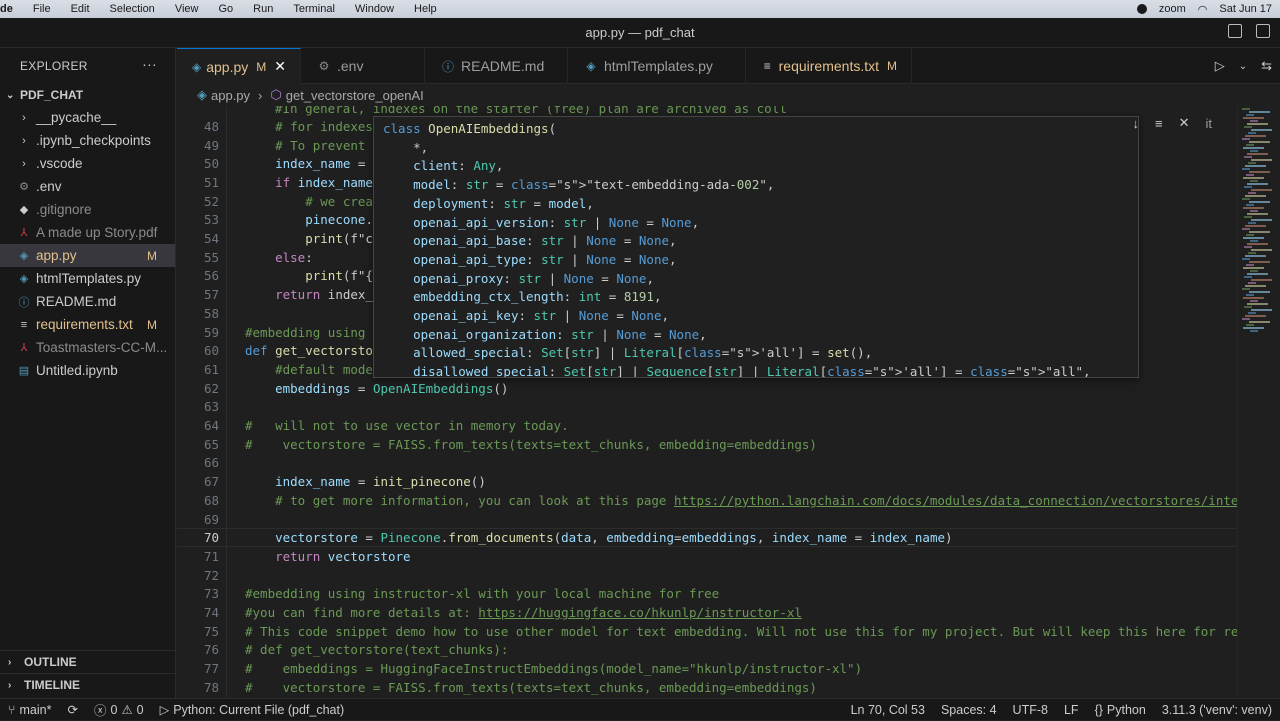 This screenshot has width=1280, height=721. Describe the element at coordinates (88, 661) in the screenshot. I see `outline-section: › OUTLINE` at that location.